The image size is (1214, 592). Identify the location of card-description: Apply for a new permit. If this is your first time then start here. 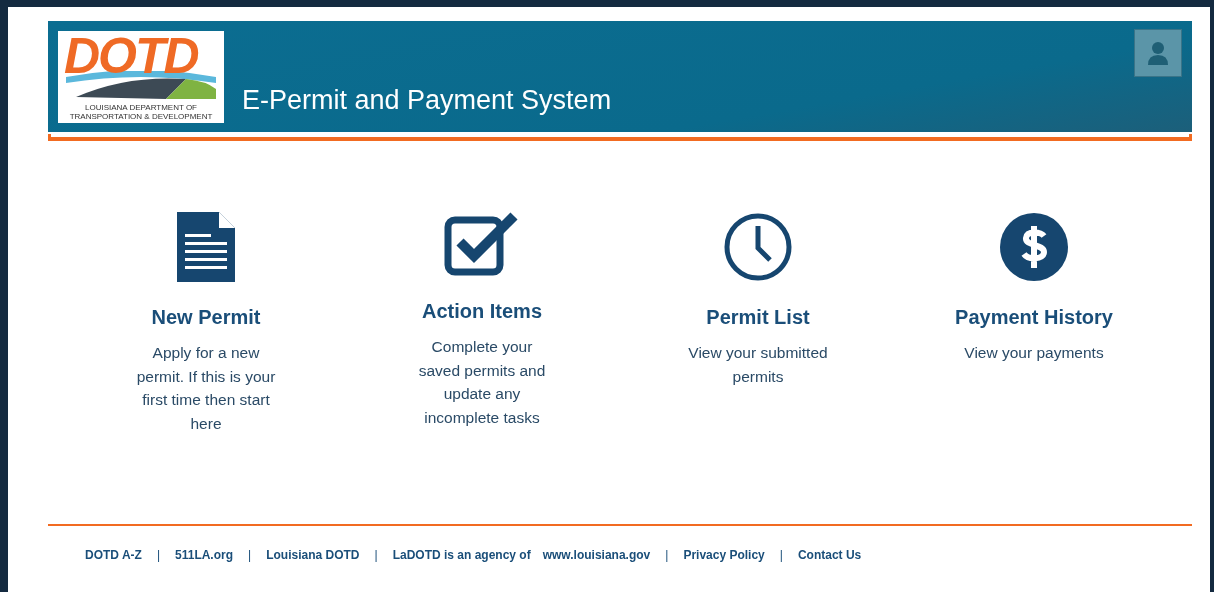
(206, 388).